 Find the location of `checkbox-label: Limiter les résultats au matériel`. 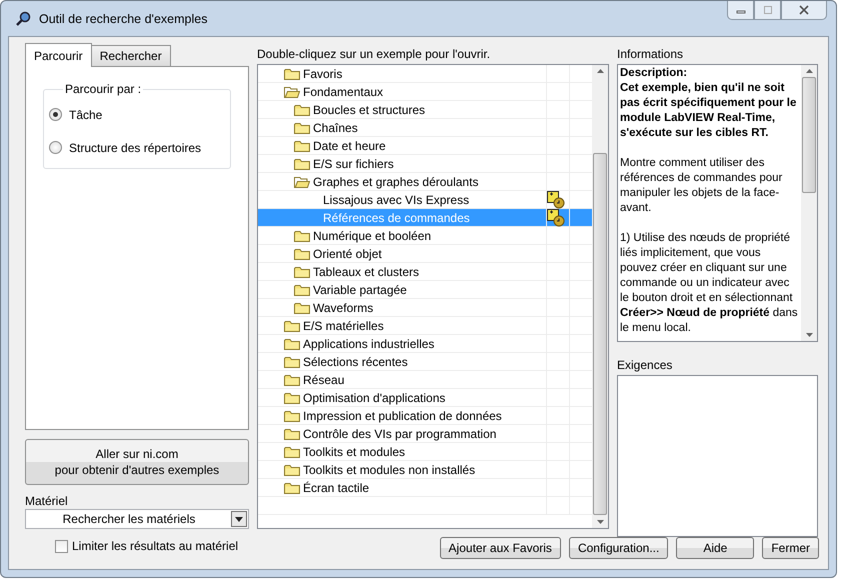

checkbox-label: Limiter les résultats au matériel is located at coordinates (155, 546).